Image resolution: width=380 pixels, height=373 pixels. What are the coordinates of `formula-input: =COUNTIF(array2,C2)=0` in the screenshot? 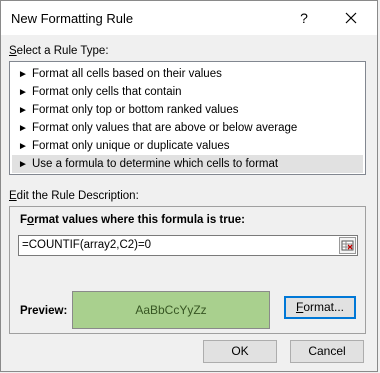 It's located at (188, 245).